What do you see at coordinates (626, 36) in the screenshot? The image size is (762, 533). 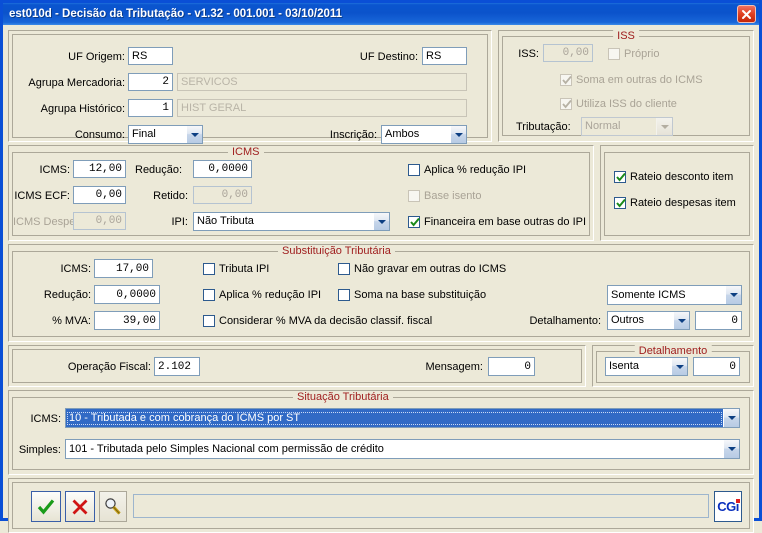 I see `iss-legend: ISS` at bounding box center [626, 36].